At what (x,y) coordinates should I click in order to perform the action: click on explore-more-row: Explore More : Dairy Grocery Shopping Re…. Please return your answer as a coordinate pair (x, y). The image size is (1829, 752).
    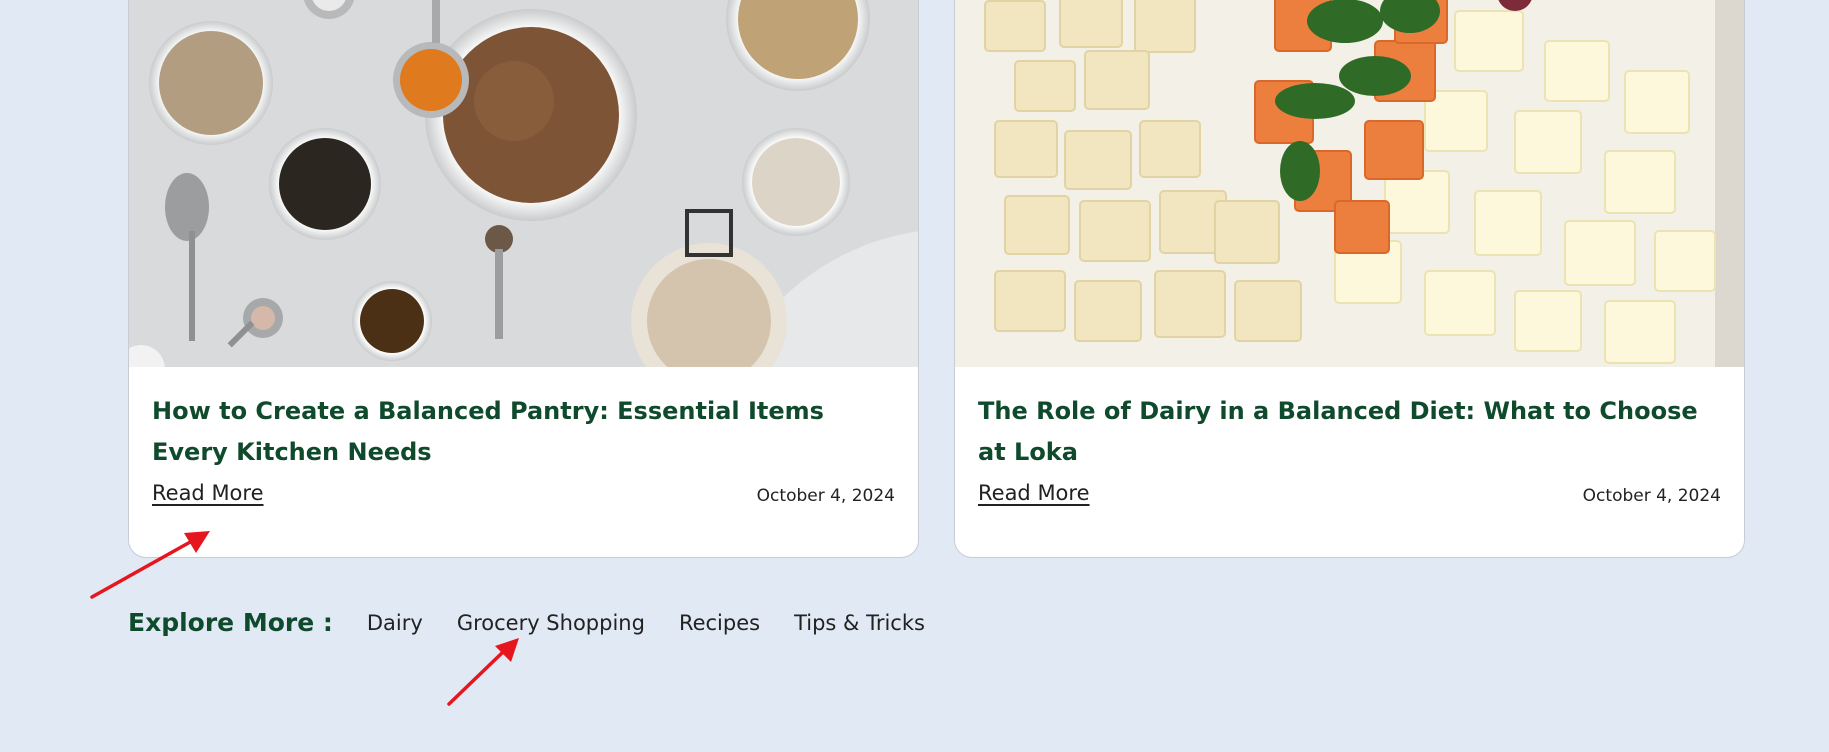
    Looking at the image, I should click on (543, 622).